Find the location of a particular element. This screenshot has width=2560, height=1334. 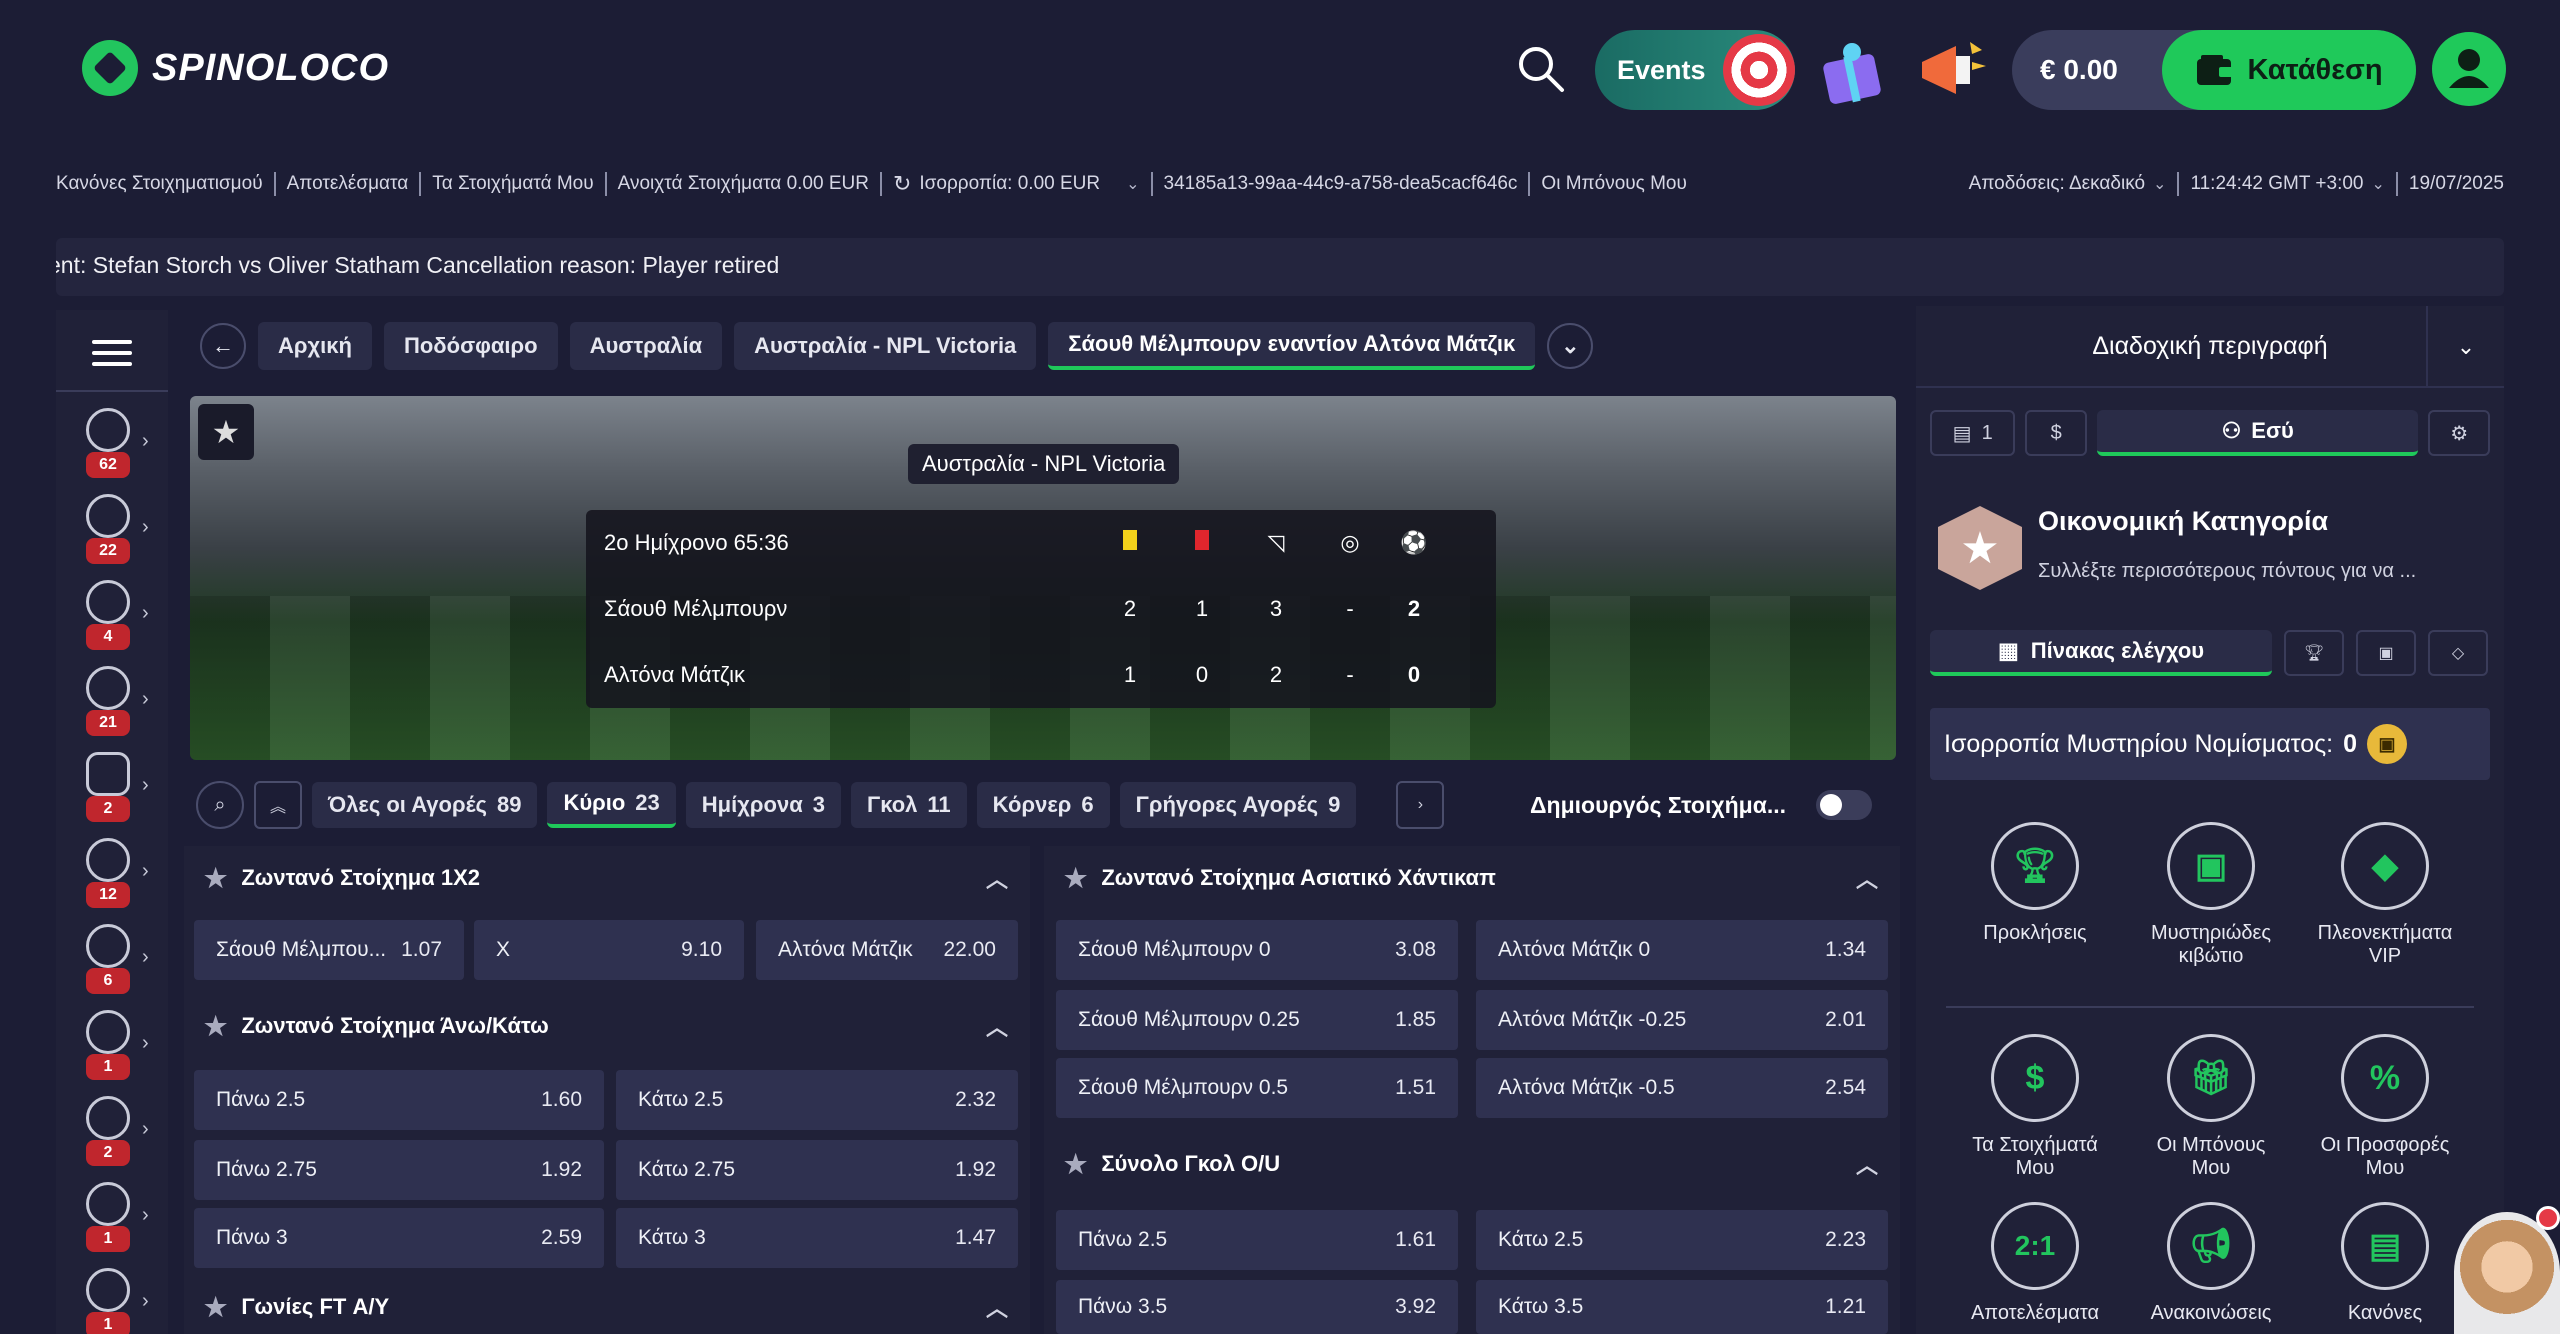

chevron-right-icon: › is located at coordinates (1420, 805).